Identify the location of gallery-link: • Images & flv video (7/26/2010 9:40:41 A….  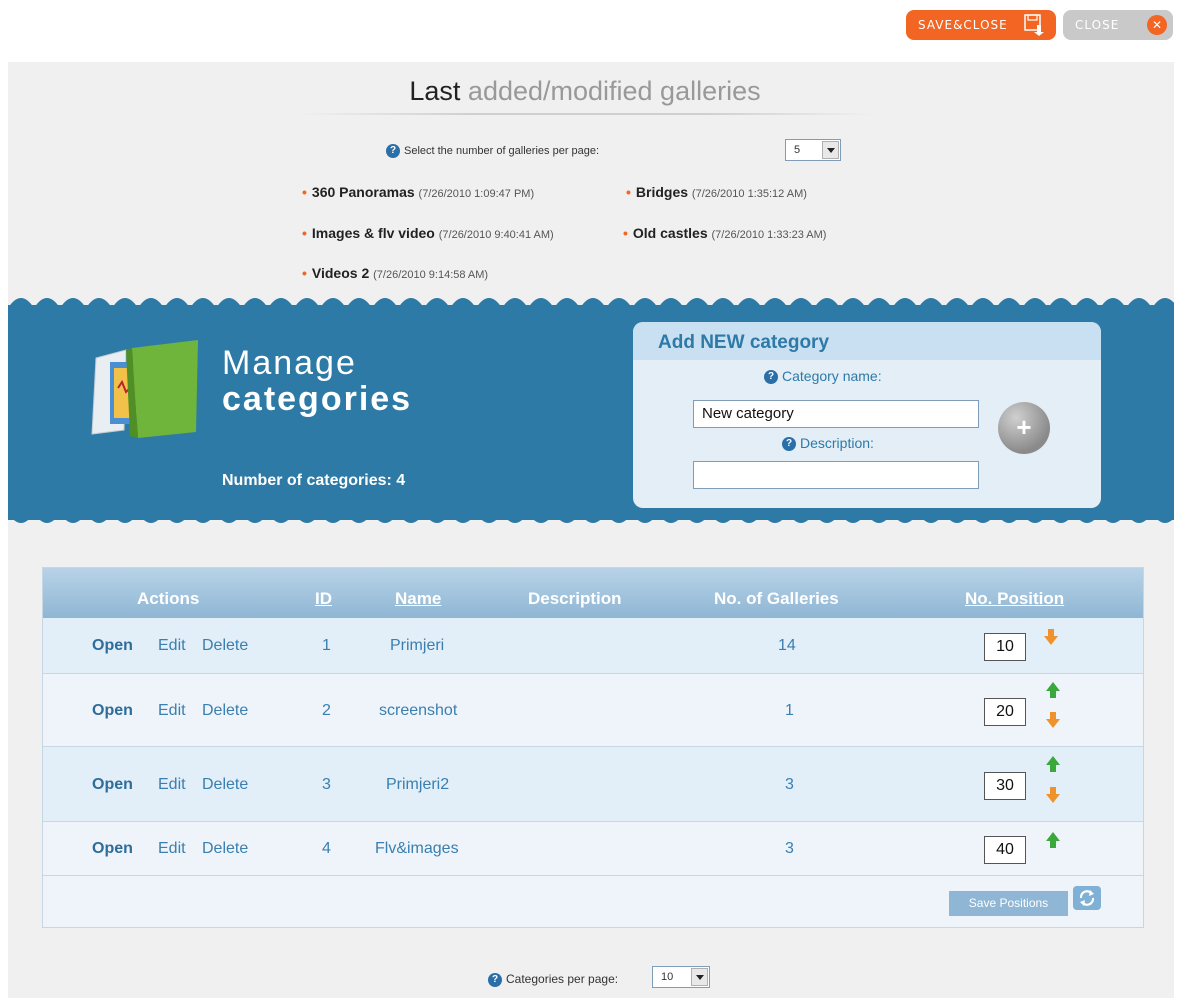
(428, 233).